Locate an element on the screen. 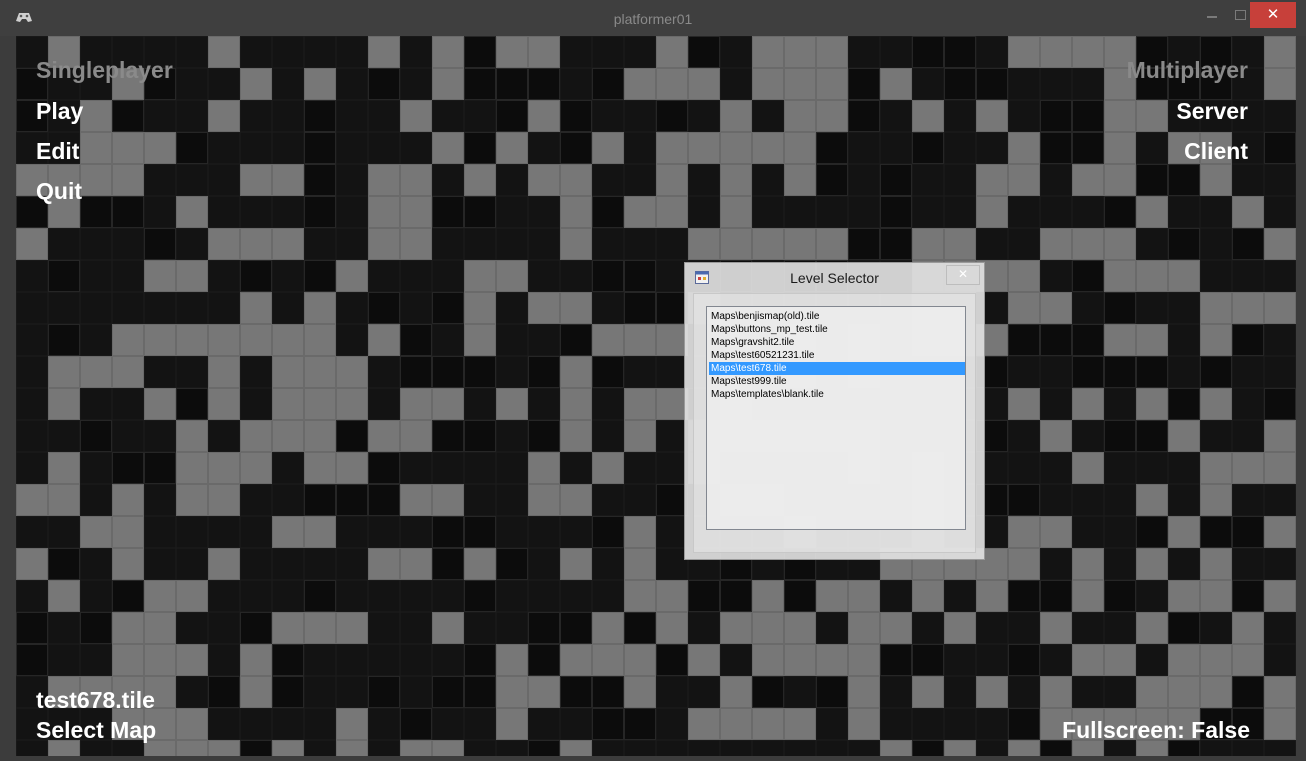 Image resolution: width=1306 pixels, height=761 pixels. map-list-item: Maps\buttons_mp_test.tile is located at coordinates (837, 329).